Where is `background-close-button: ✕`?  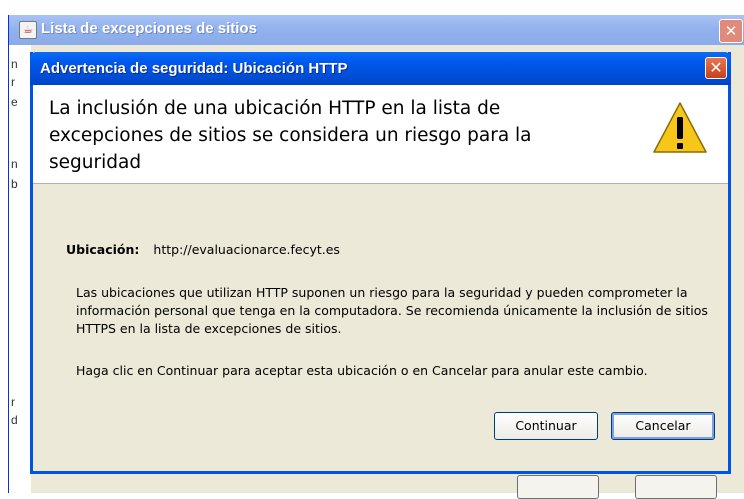
background-close-button: ✕ is located at coordinates (731, 31).